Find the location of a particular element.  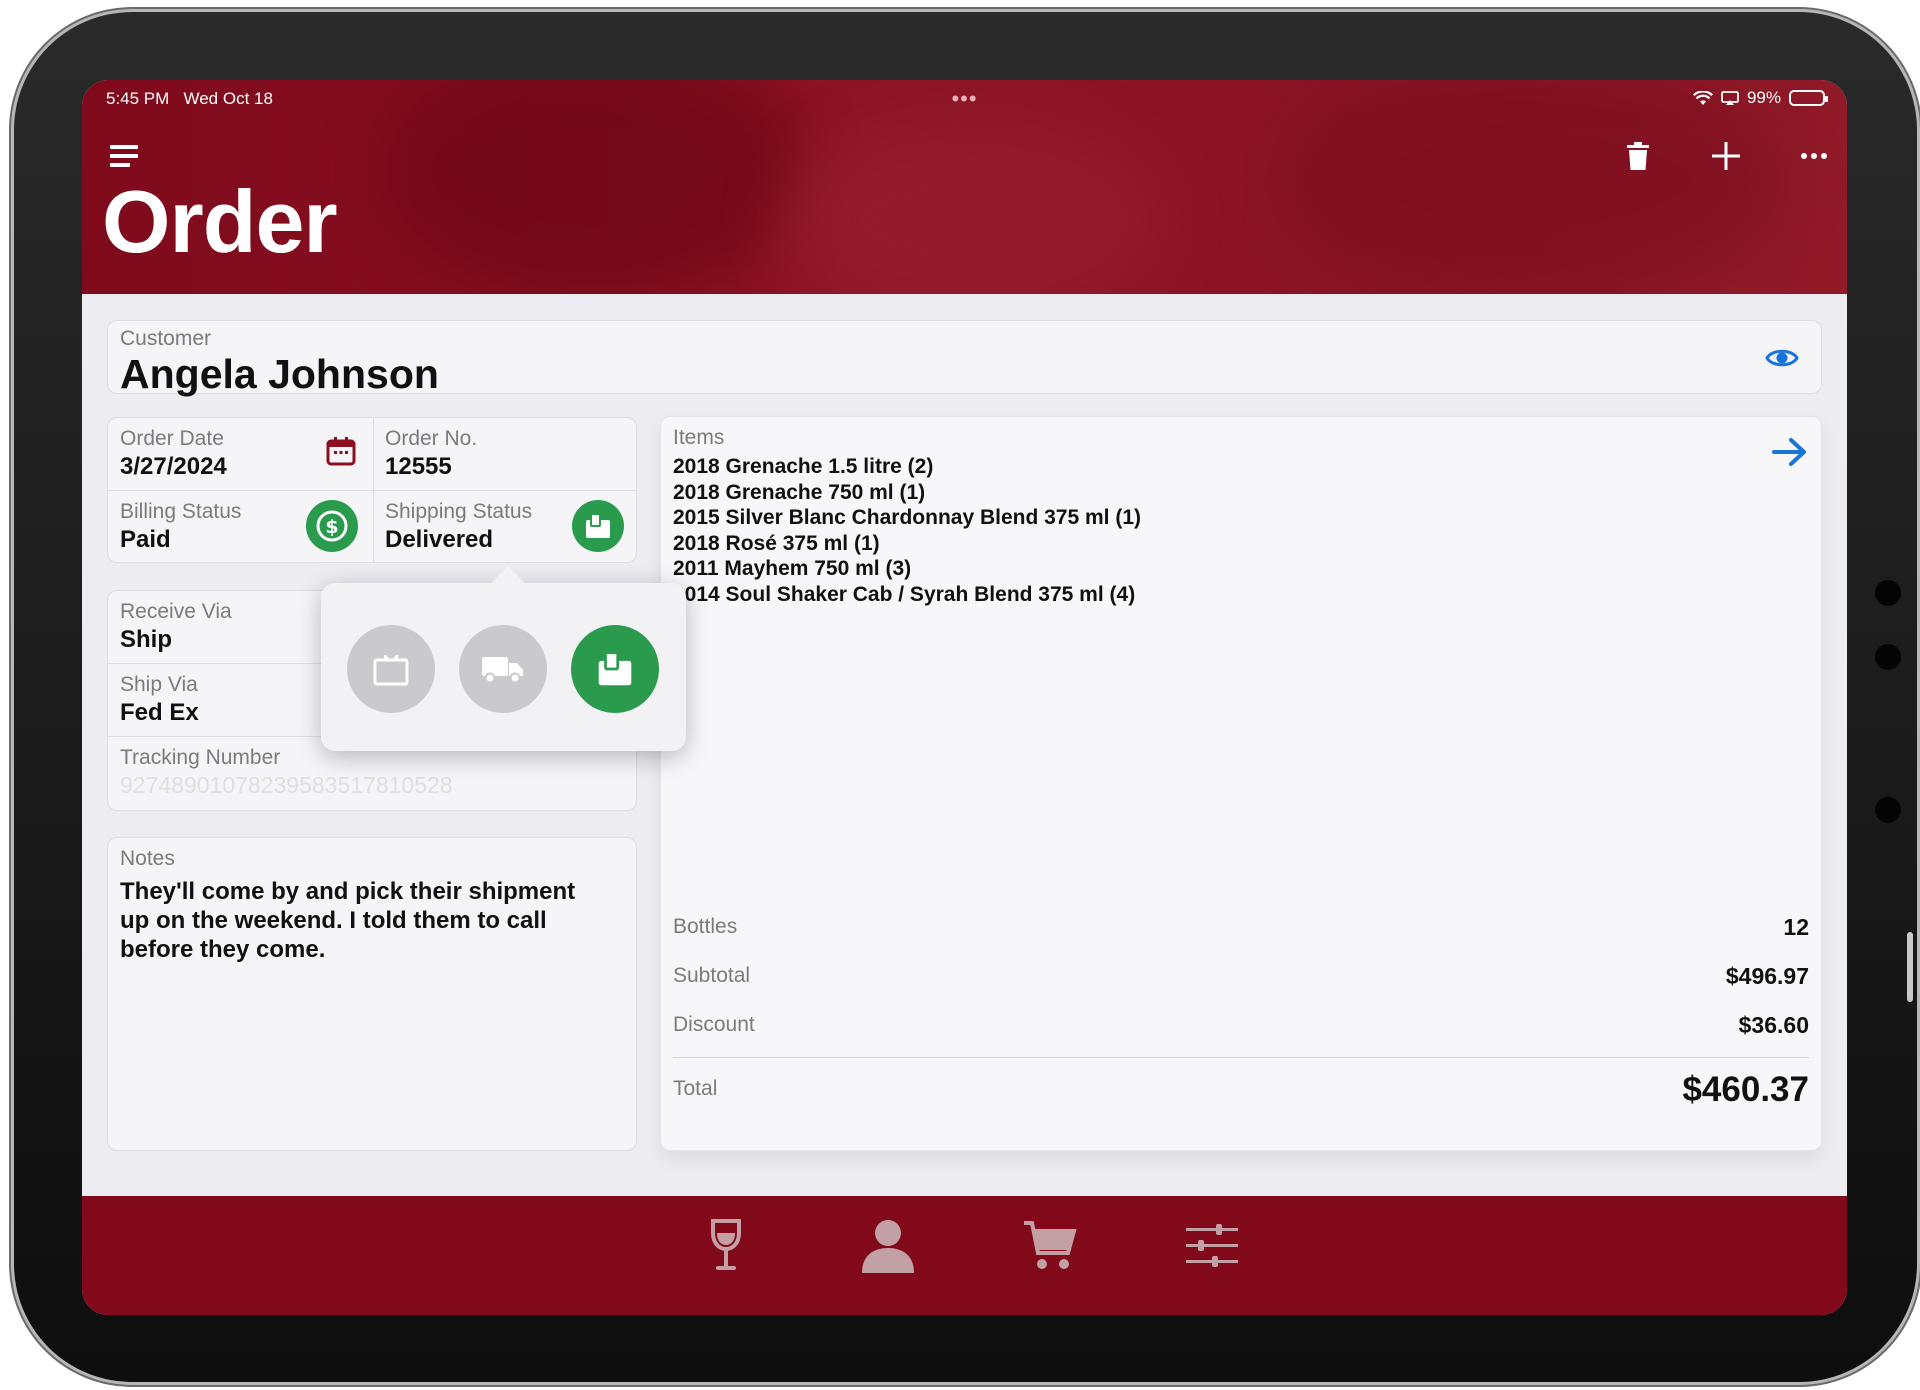

more-icon is located at coordinates (1814, 156).